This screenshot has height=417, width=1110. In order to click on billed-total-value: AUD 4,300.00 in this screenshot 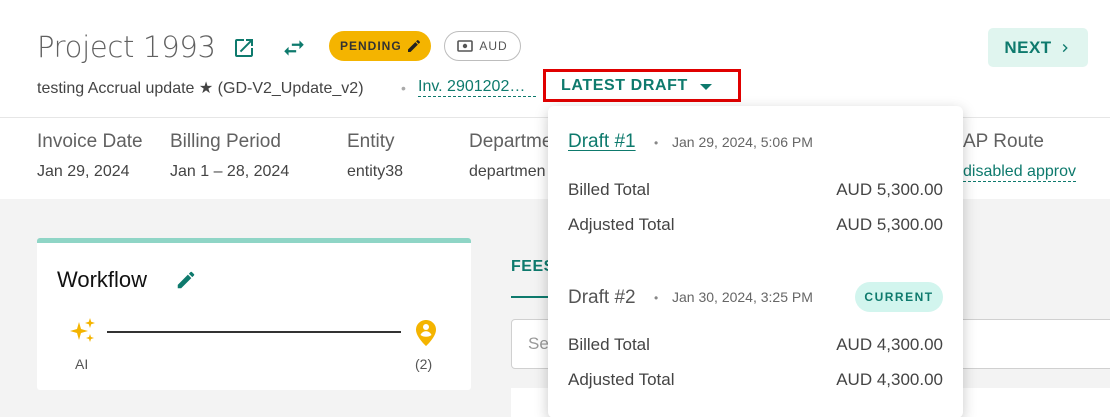, I will do `click(889, 344)`.